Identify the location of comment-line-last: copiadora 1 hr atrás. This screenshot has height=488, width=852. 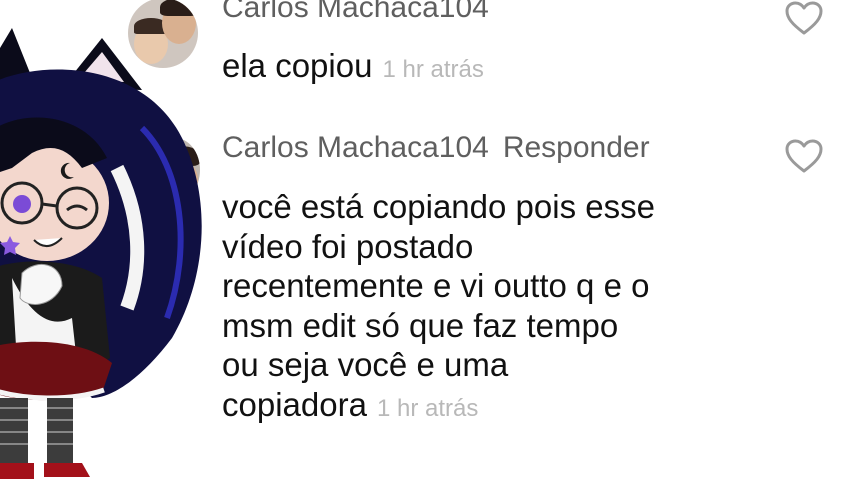
(438, 407).